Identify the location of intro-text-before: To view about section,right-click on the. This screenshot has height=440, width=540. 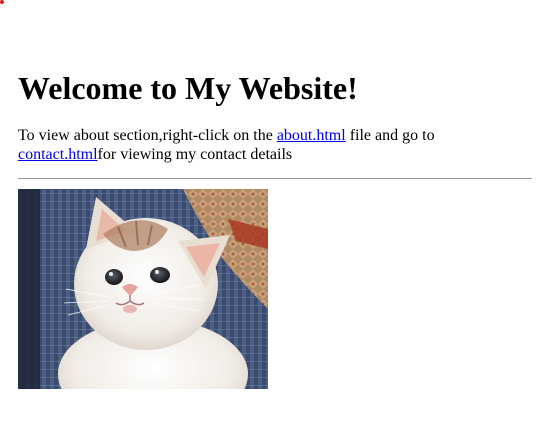
(147, 135).